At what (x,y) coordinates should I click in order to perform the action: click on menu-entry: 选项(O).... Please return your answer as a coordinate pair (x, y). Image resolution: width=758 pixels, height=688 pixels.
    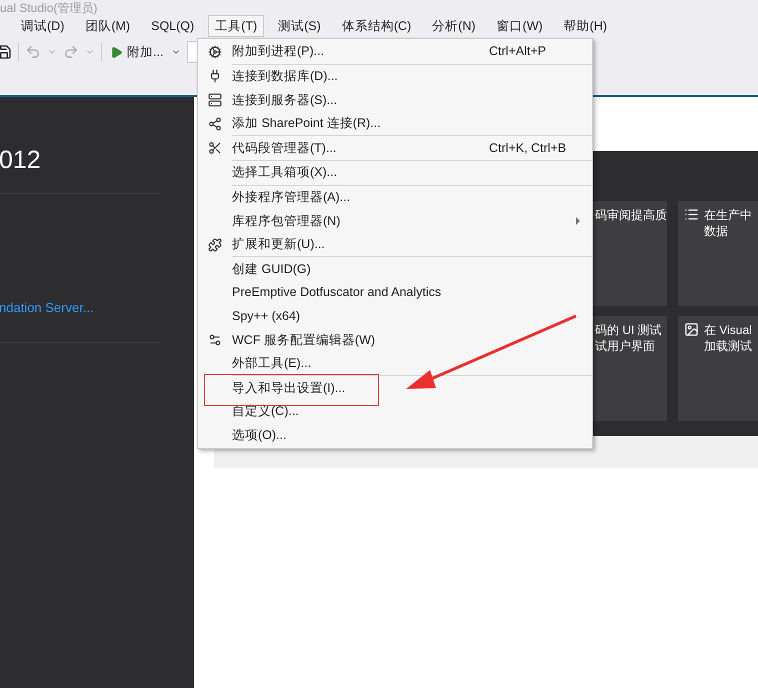
    Looking at the image, I should click on (395, 436).